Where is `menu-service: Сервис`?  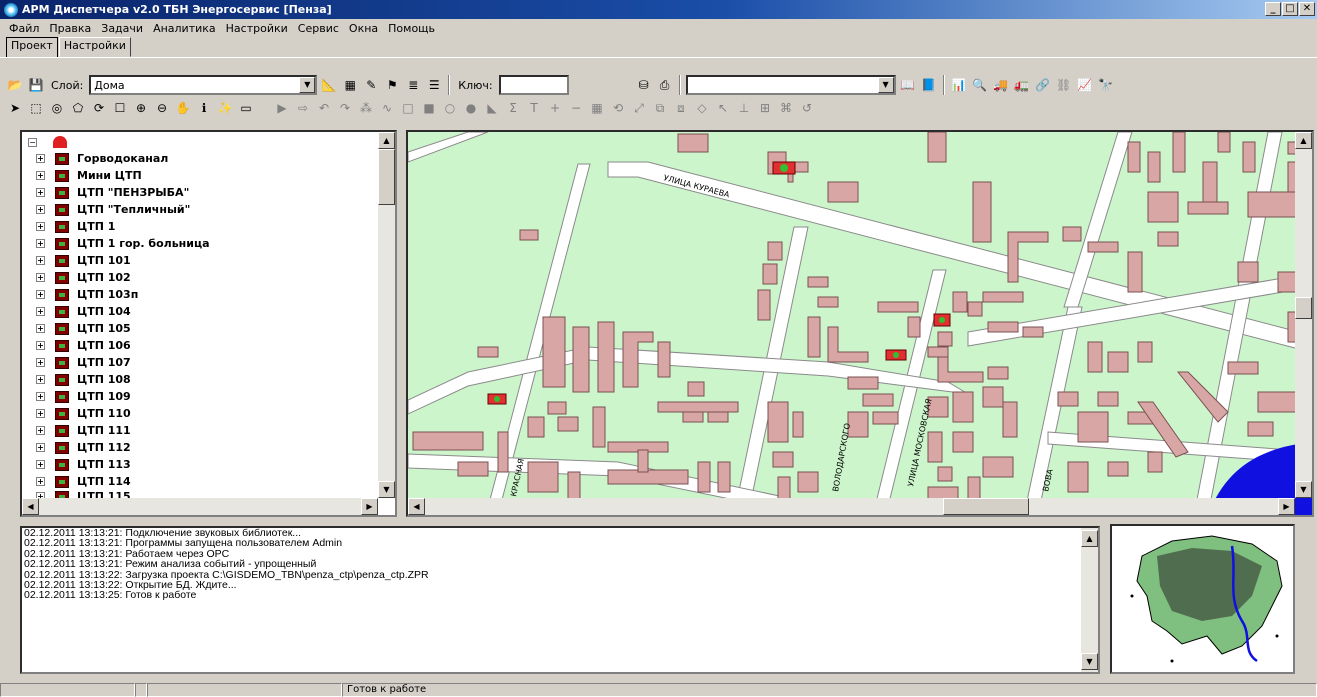
menu-service: Сервис is located at coordinates (318, 28).